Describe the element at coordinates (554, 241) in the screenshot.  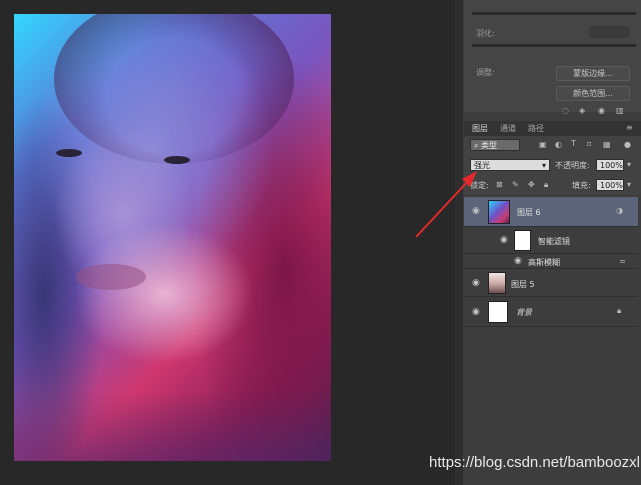
I see `smart-filters-label: 智能滤镜` at that location.